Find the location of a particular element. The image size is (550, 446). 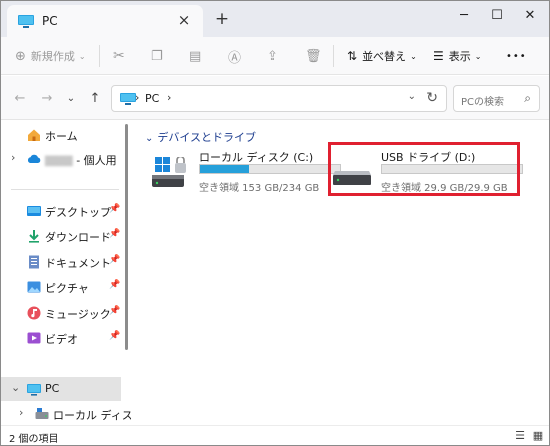

videos-folder-icon is located at coordinates (34, 338).